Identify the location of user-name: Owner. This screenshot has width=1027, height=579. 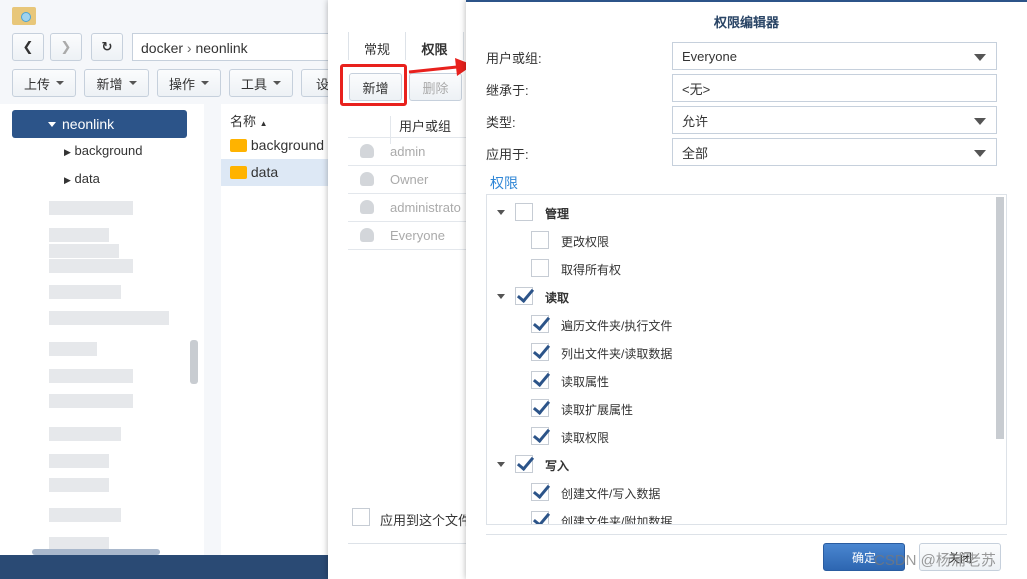
(409, 179).